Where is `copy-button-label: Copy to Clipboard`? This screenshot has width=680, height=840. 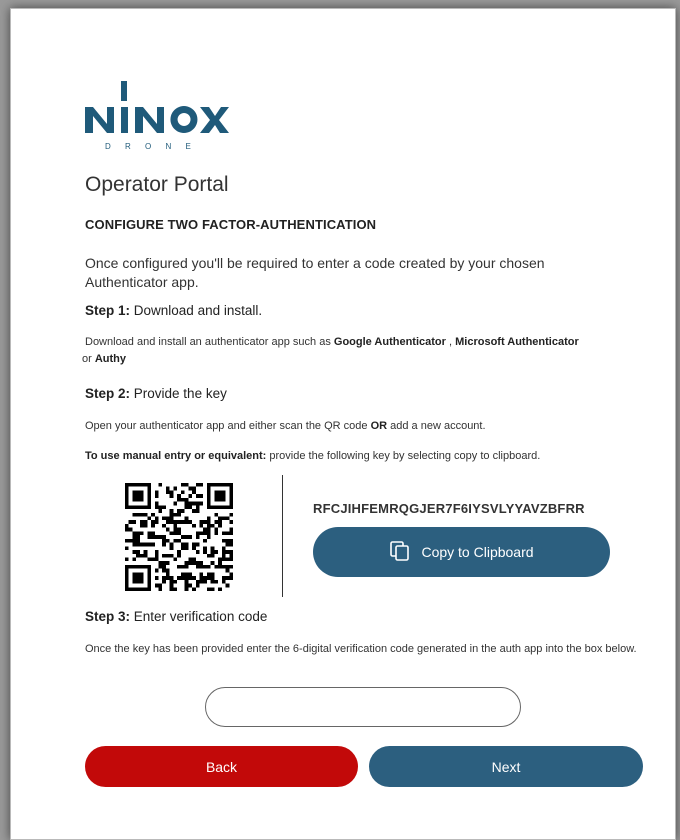
copy-button-label: Copy to Clipboard is located at coordinates (477, 552).